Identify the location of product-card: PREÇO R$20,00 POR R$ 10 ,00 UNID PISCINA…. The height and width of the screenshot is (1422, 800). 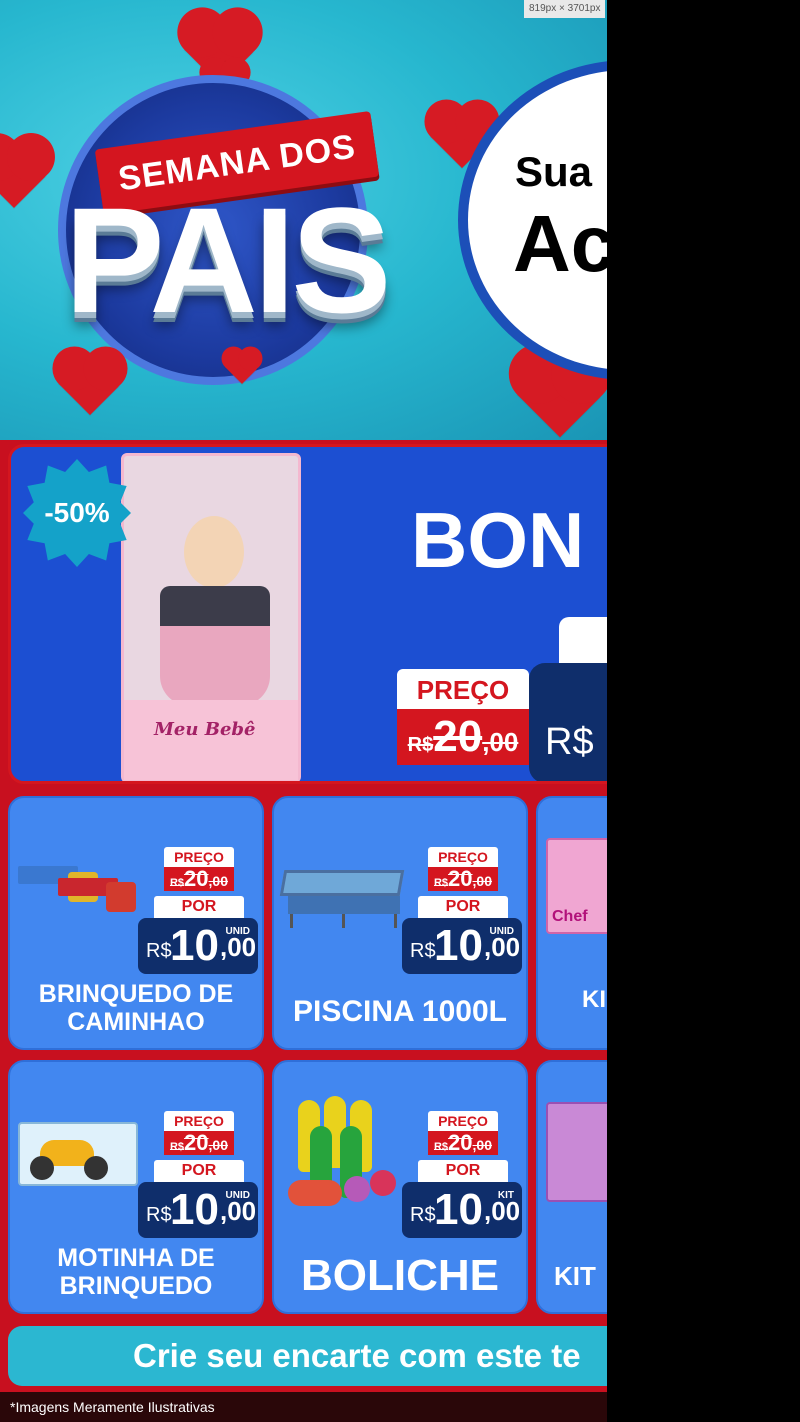
(400, 923).